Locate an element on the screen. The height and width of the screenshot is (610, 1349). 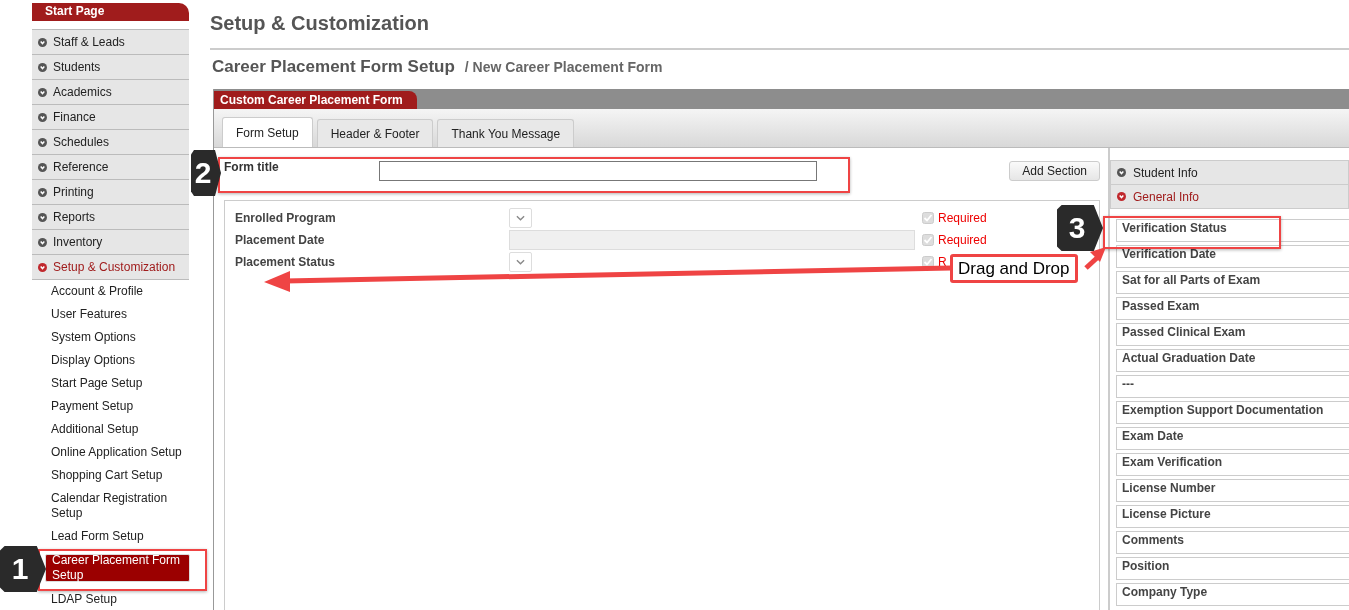
draggable-field: License Number is located at coordinates (1232, 490).